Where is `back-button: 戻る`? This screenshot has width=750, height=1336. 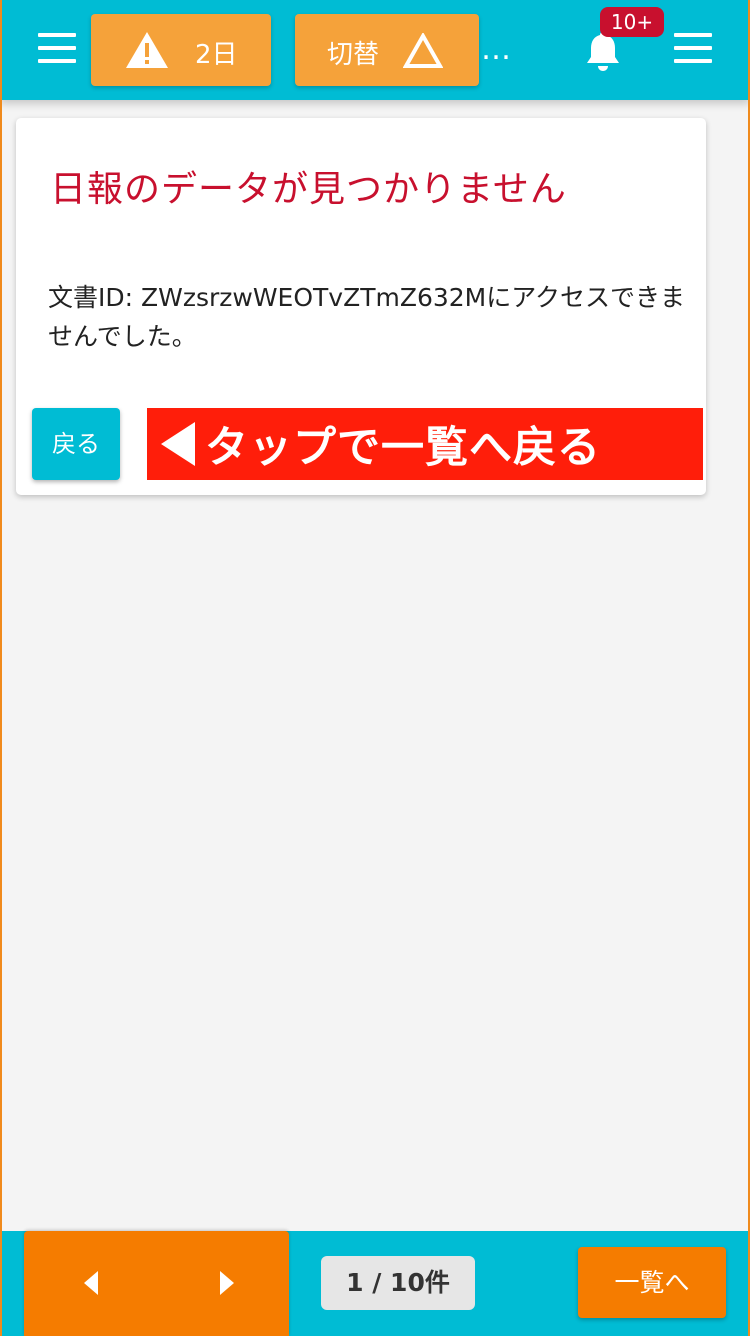
back-button: 戻る is located at coordinates (76, 444).